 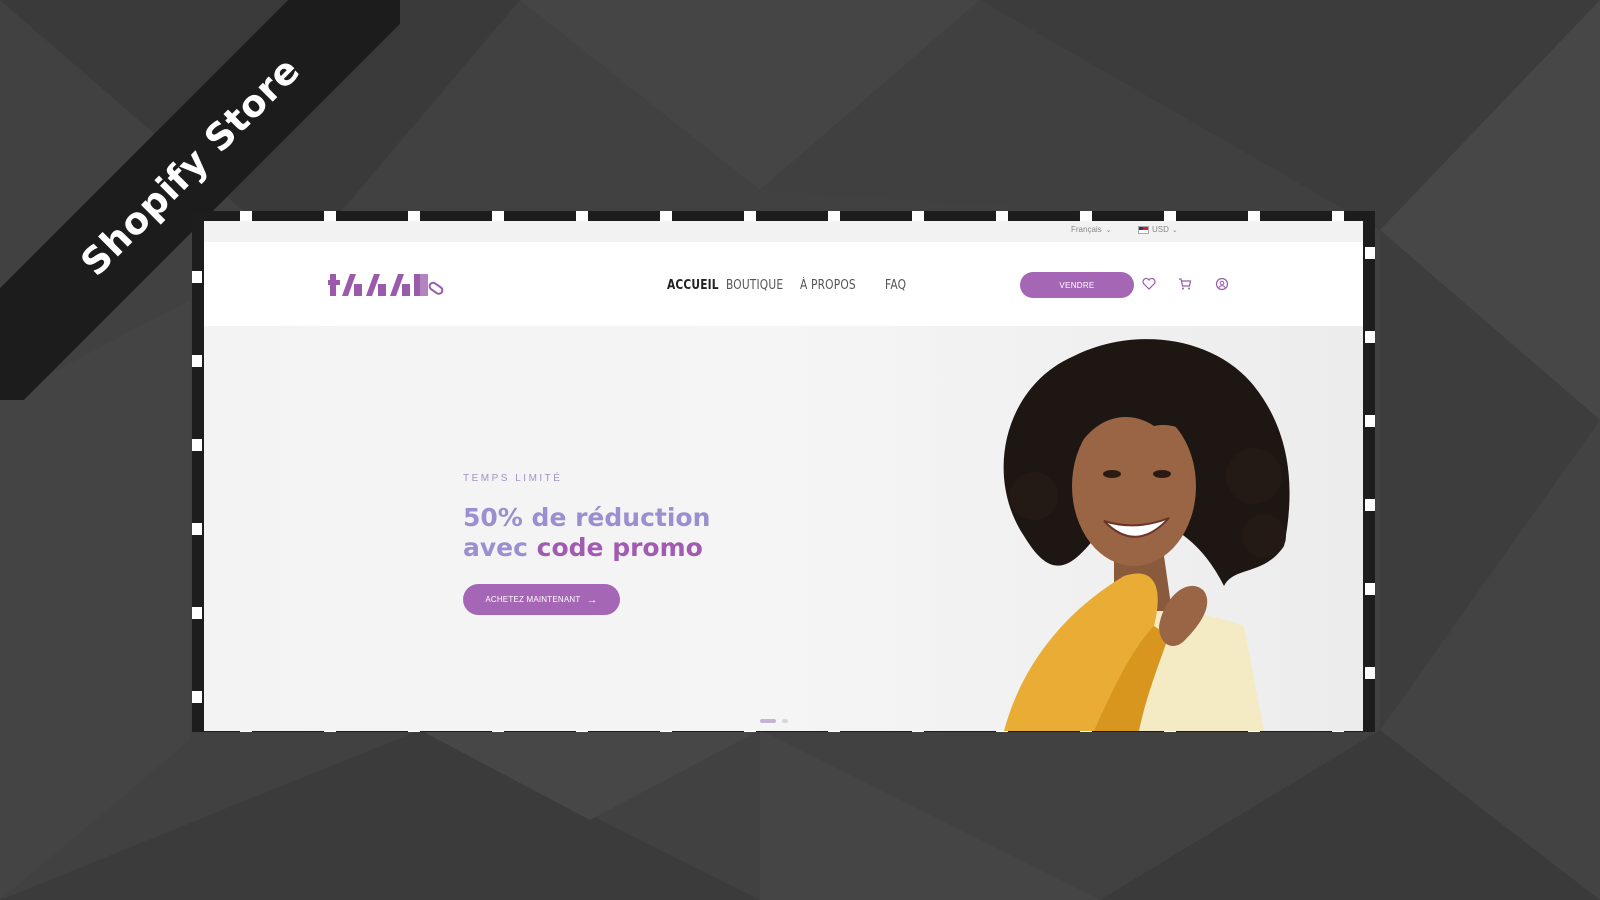 What do you see at coordinates (1185, 284) in the screenshot?
I see `cart-icon` at bounding box center [1185, 284].